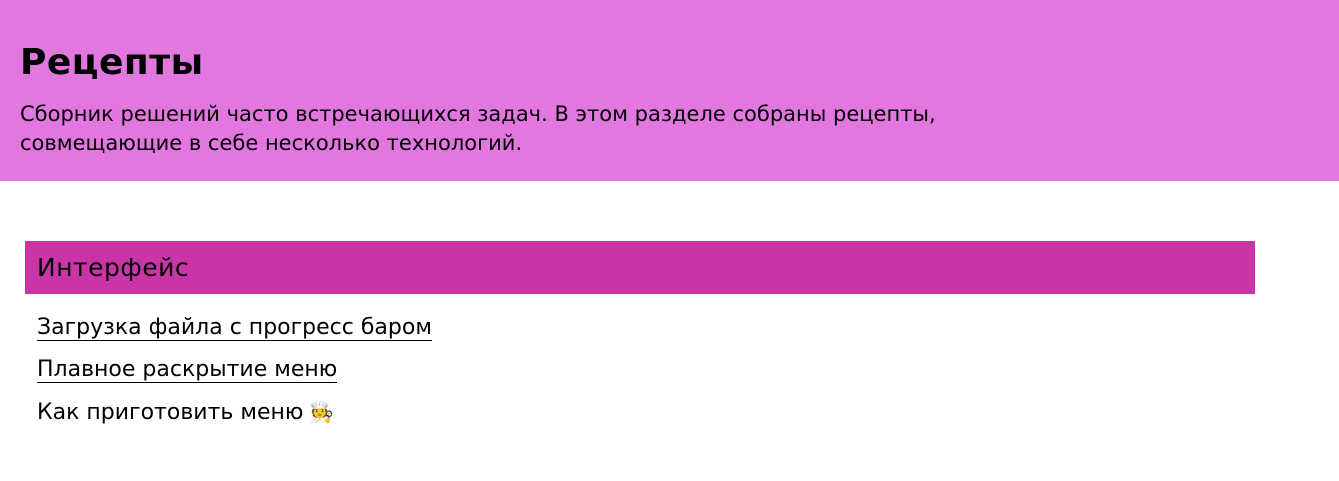 The image size is (1339, 481). What do you see at coordinates (170, 412) in the screenshot?
I see `recipe-item-cook-menu: Как приготовить меню` at bounding box center [170, 412].